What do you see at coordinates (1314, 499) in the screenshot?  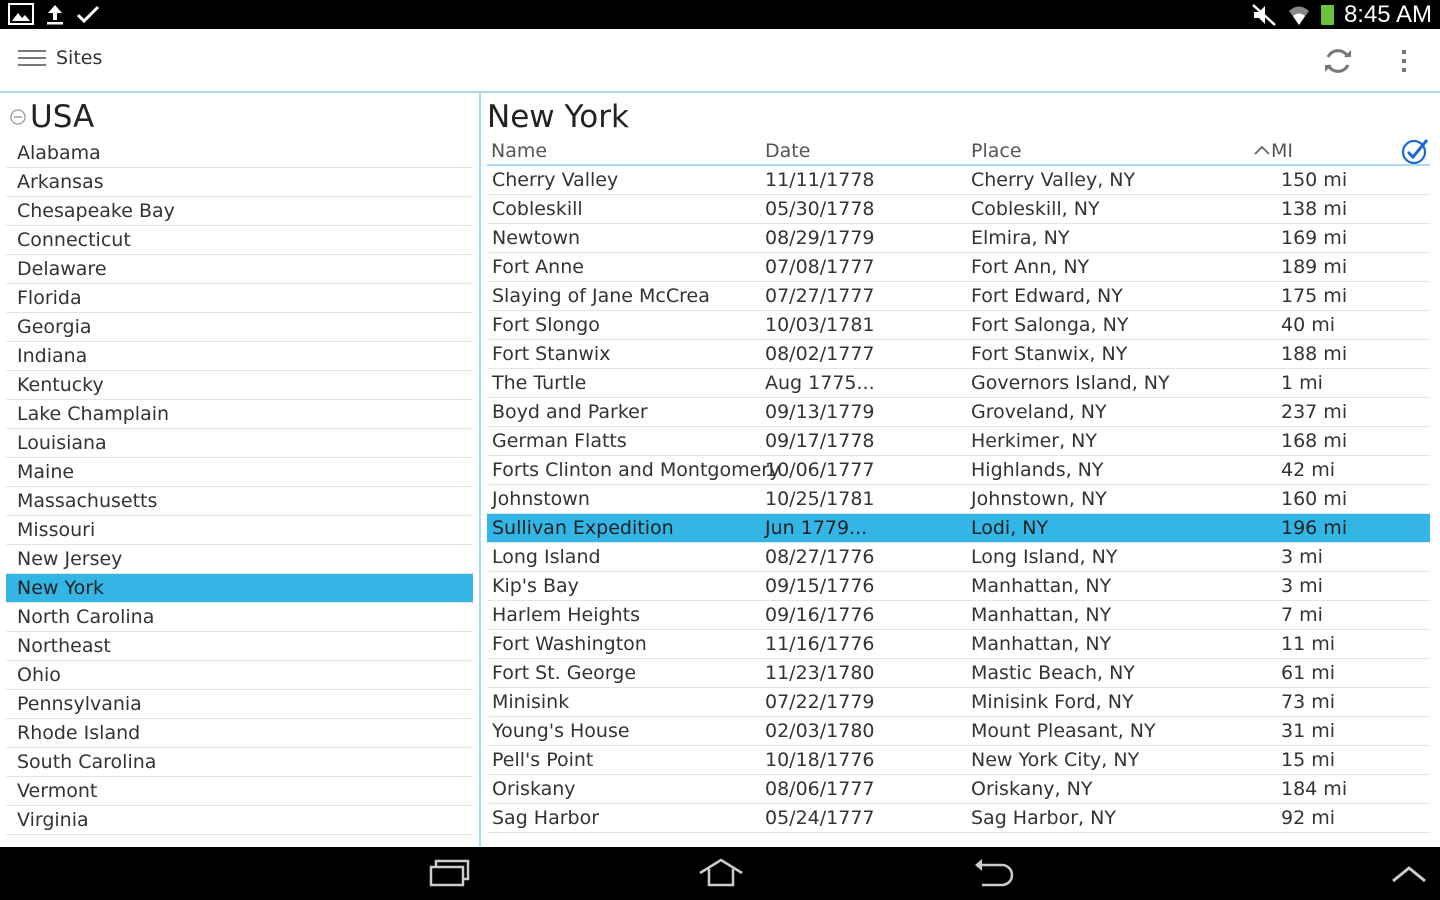 I see `site-distance: 160 mi` at bounding box center [1314, 499].